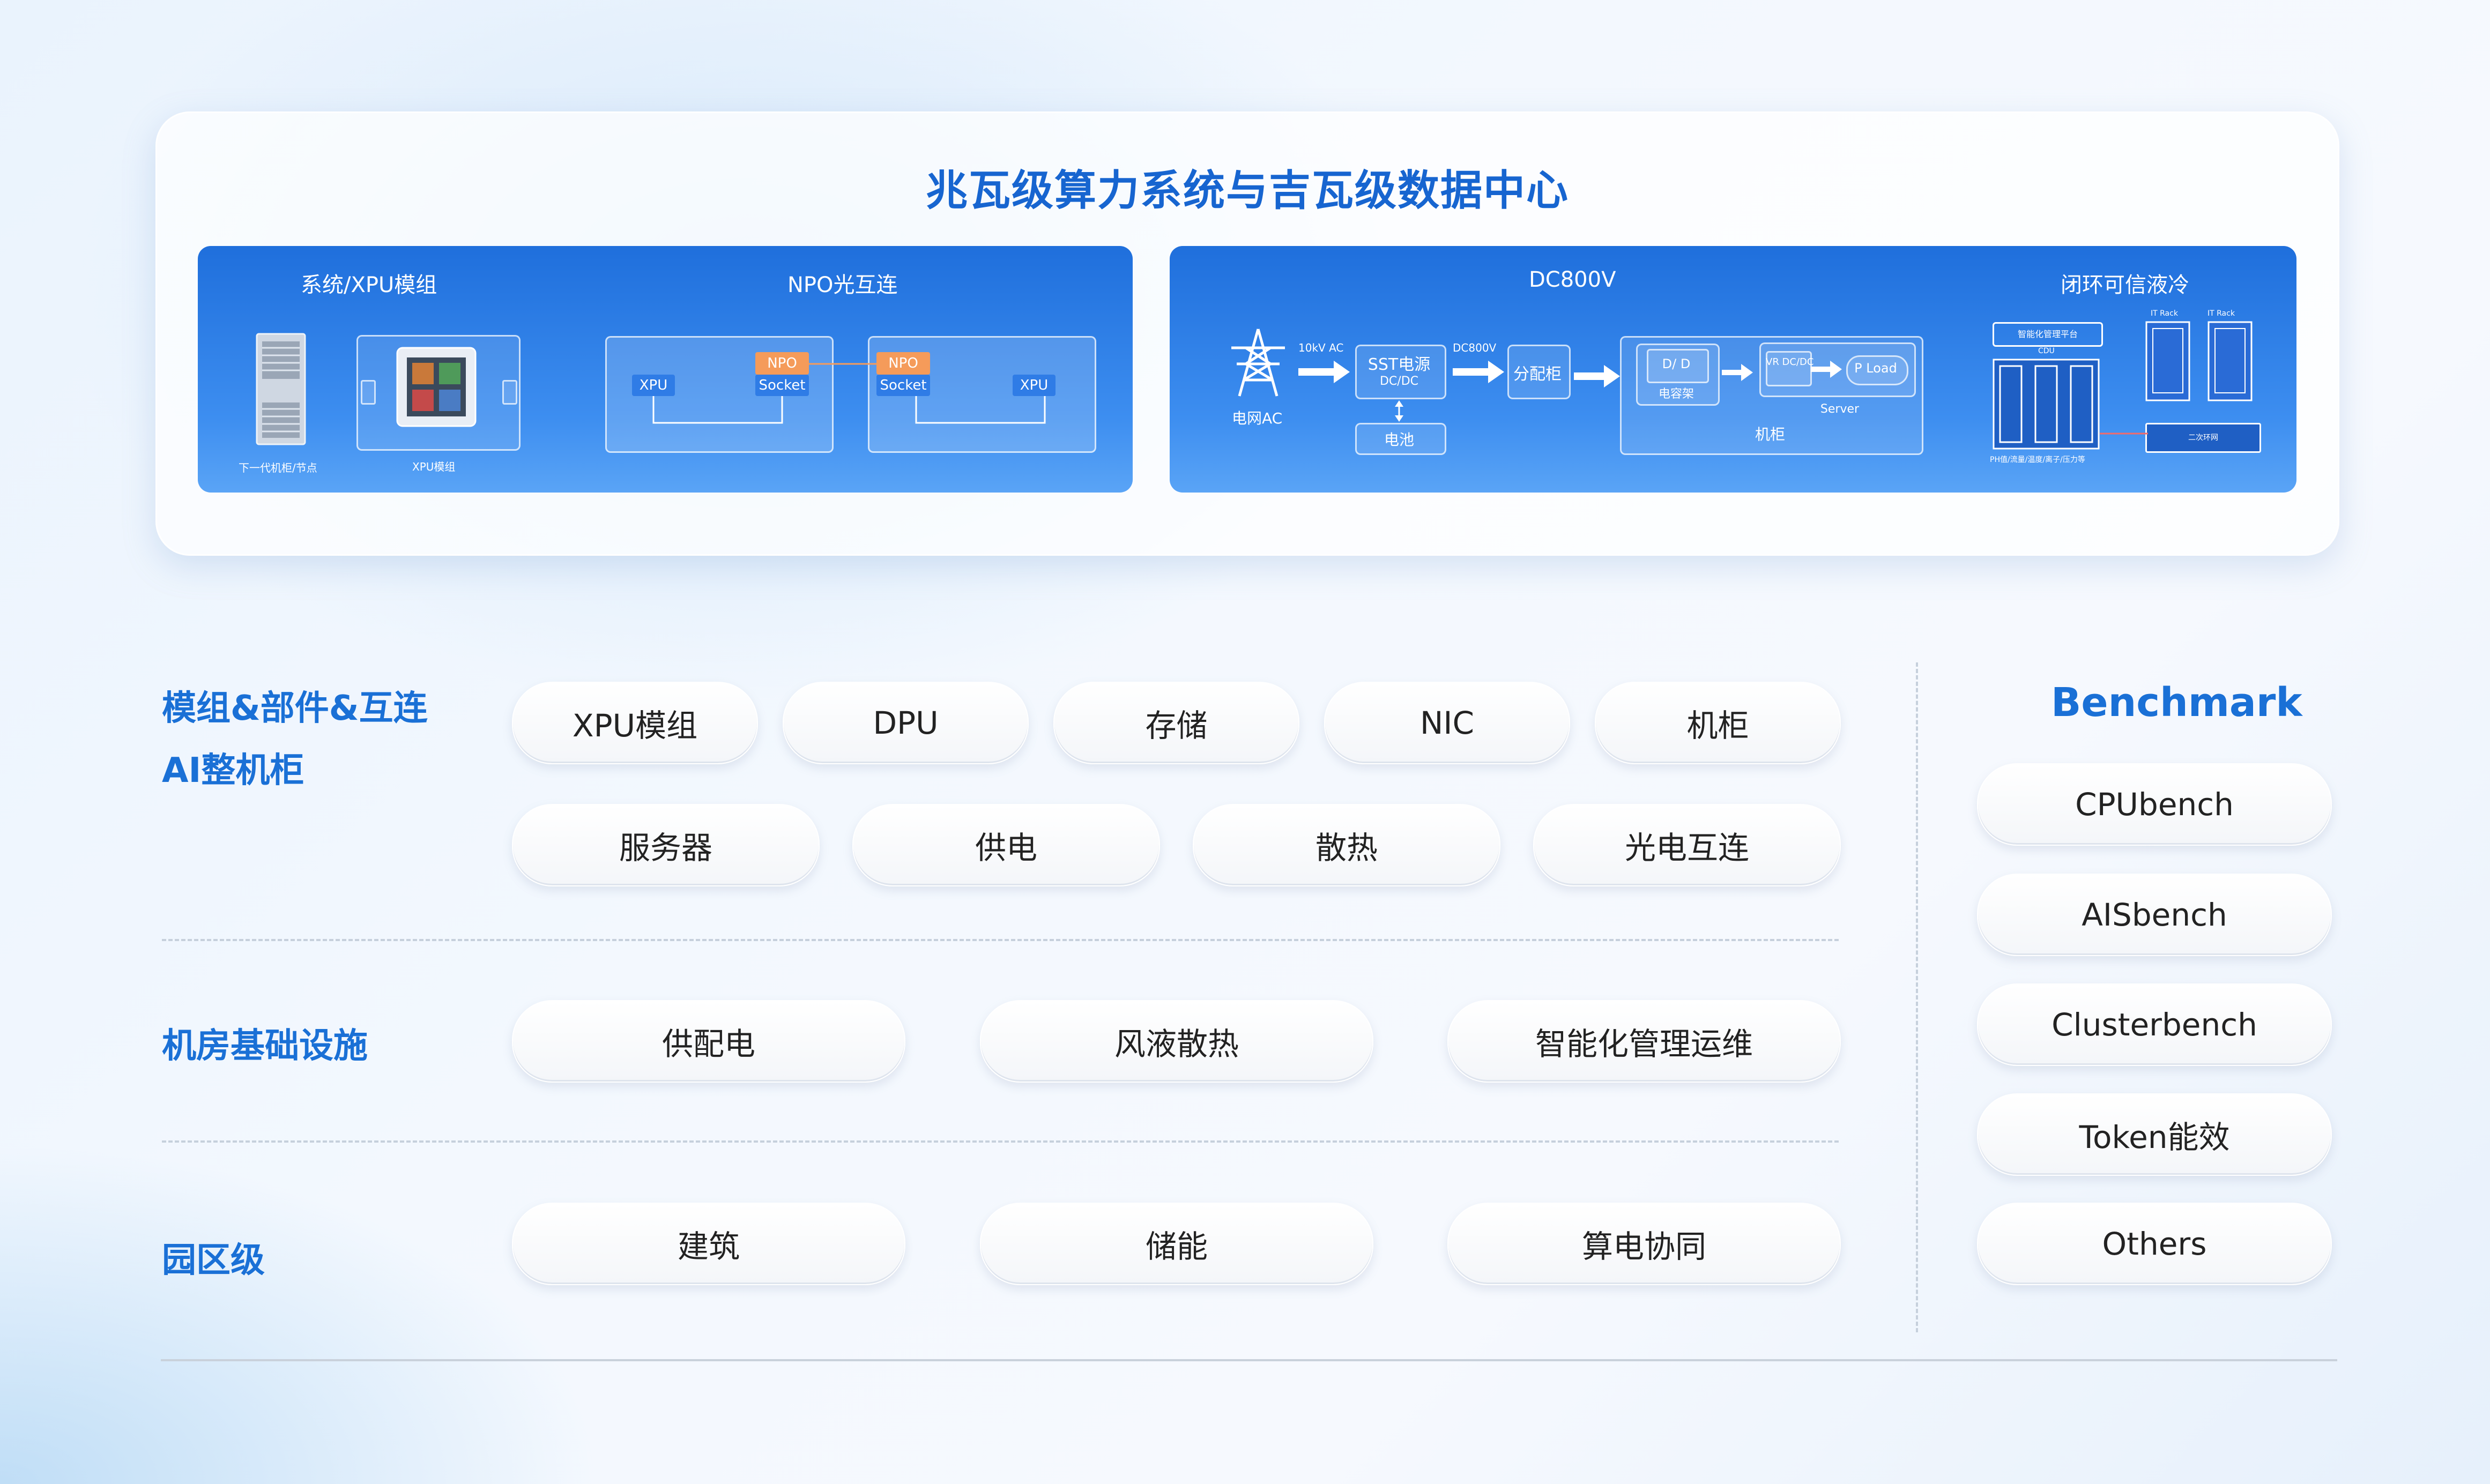  Describe the element at coordinates (2203, 438) in the screenshot. I see `secondary-loop-block: 二次环网` at that location.